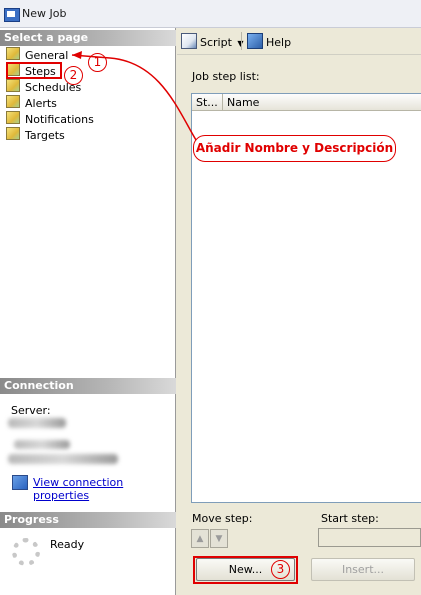 This screenshot has width=421, height=595. What do you see at coordinates (294, 148) in the screenshot?
I see `annotation-callout: Añadir Nombre y Descripción` at bounding box center [294, 148].